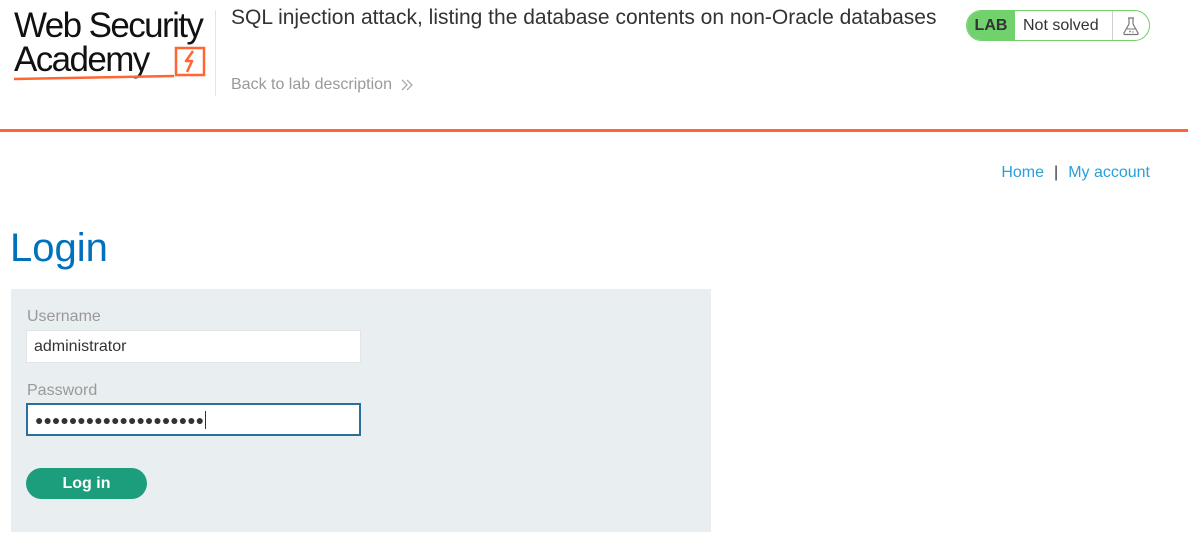 This screenshot has height=559, width=1188. Describe the element at coordinates (64, 316) in the screenshot. I see `username-label: Username` at that location.